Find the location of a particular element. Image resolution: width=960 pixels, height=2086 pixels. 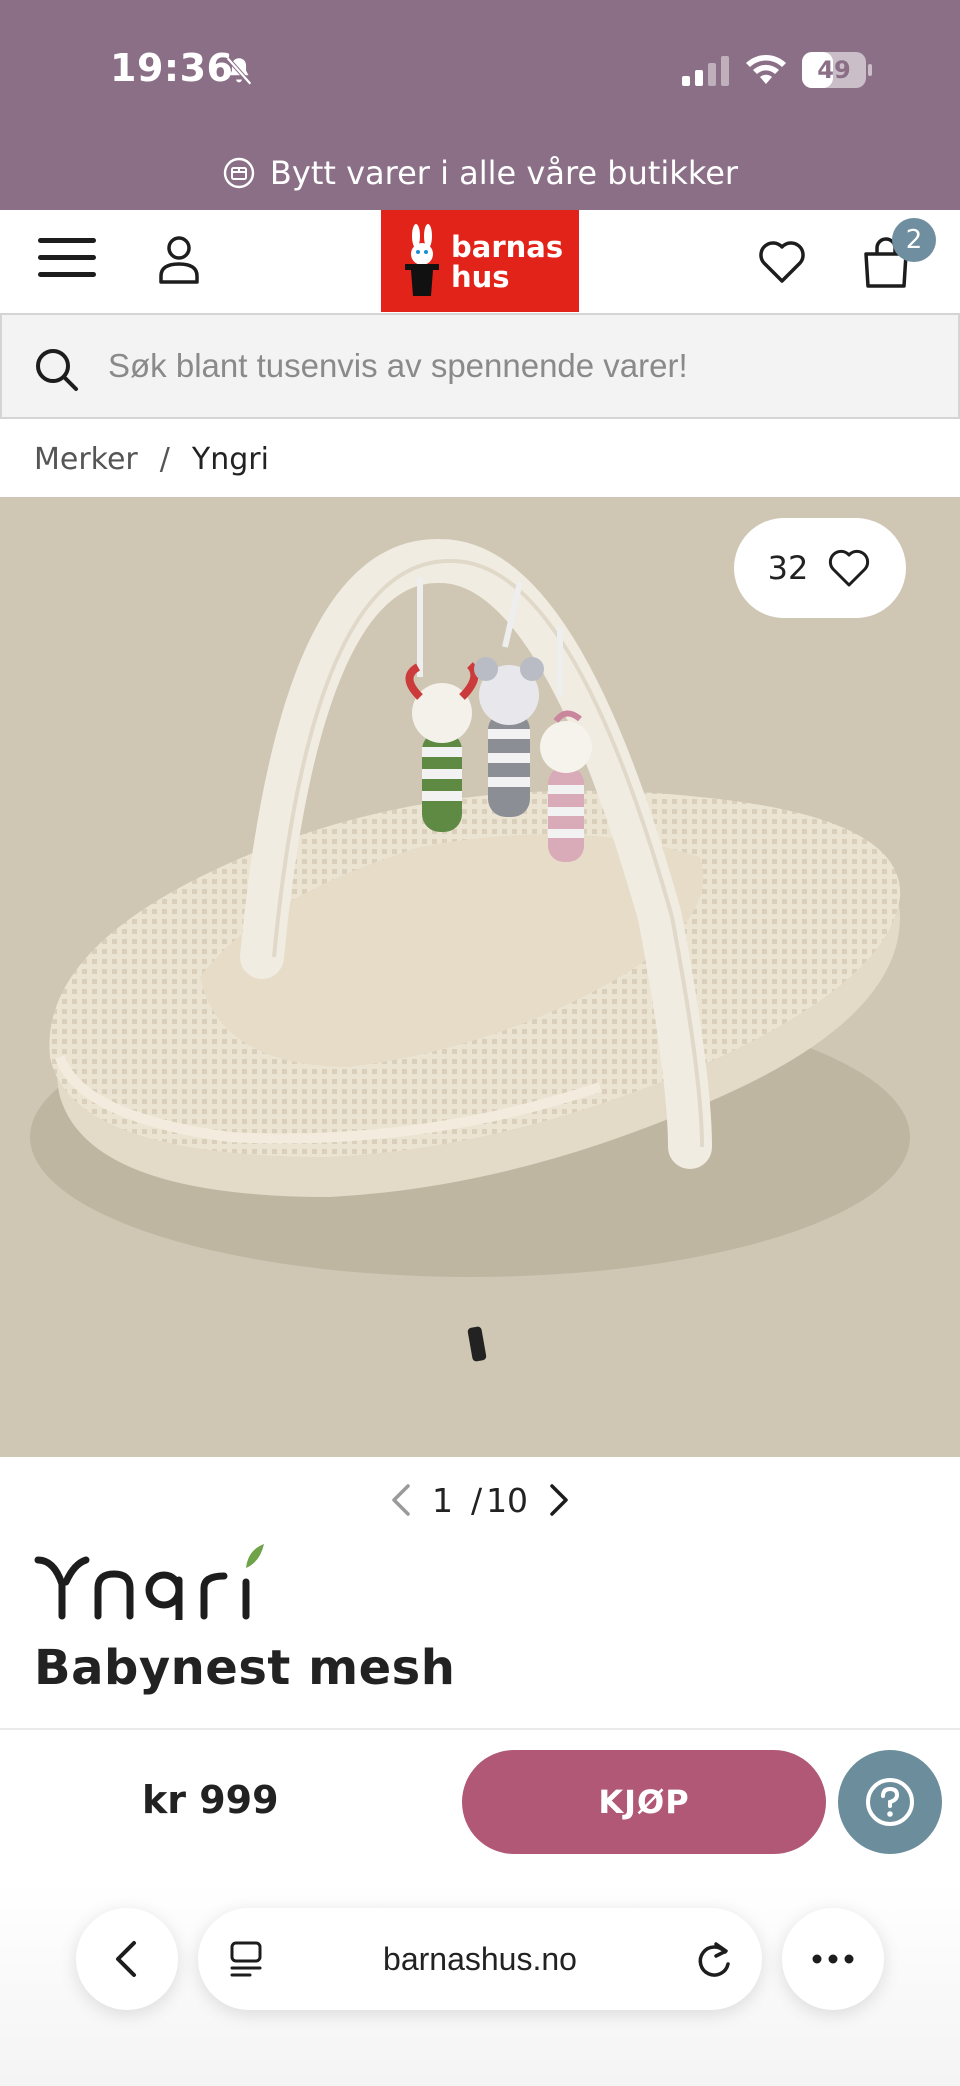

search-input is located at coordinates (523, 366).